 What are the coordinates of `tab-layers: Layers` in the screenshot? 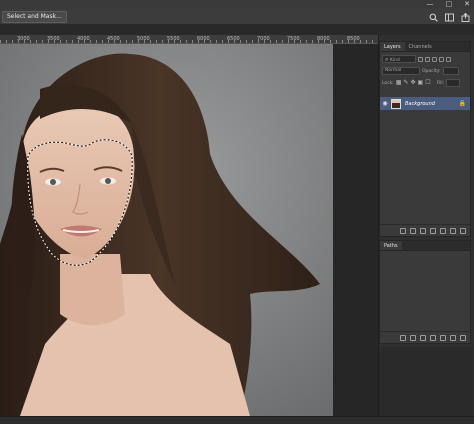 It's located at (392, 46).